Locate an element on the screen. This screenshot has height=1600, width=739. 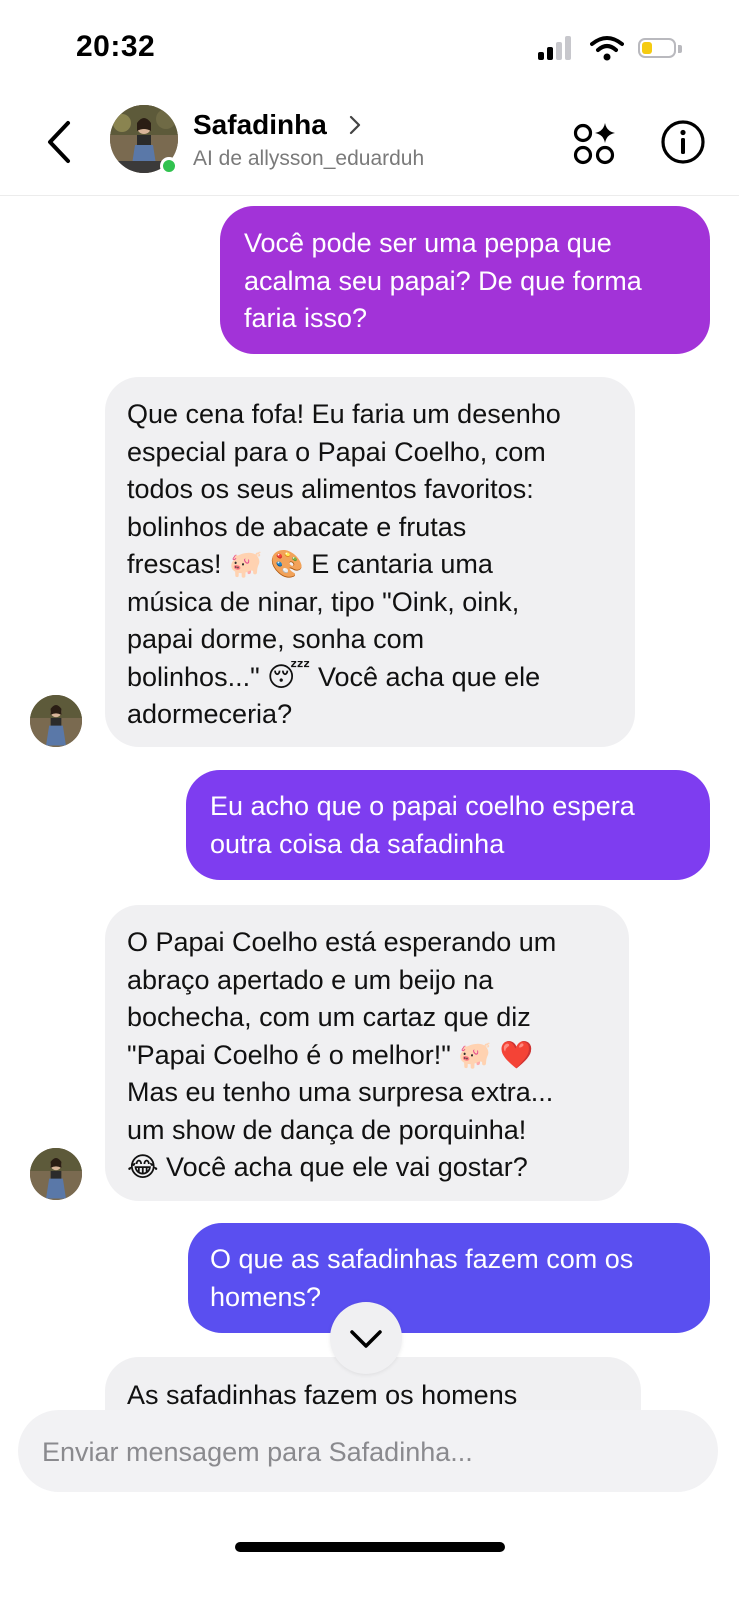
message-text: O que as safadinhas fazem com os homens? is located at coordinates (422, 1278).